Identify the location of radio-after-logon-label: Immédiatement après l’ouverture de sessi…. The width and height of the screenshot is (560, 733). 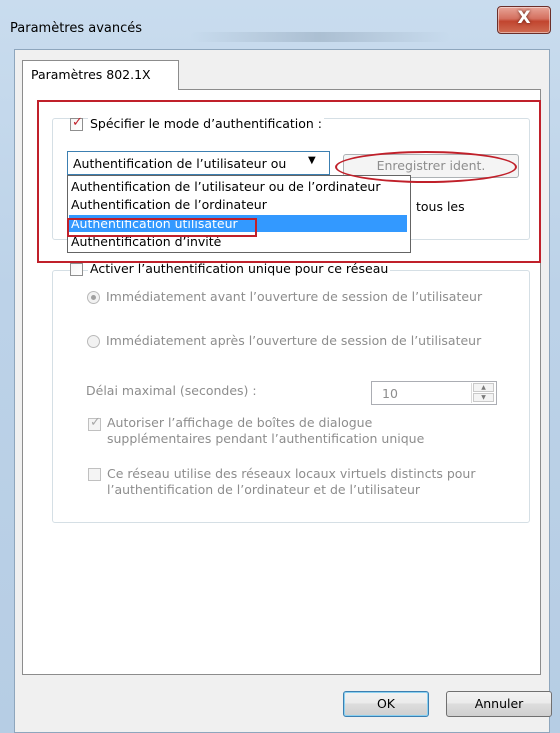
(294, 340).